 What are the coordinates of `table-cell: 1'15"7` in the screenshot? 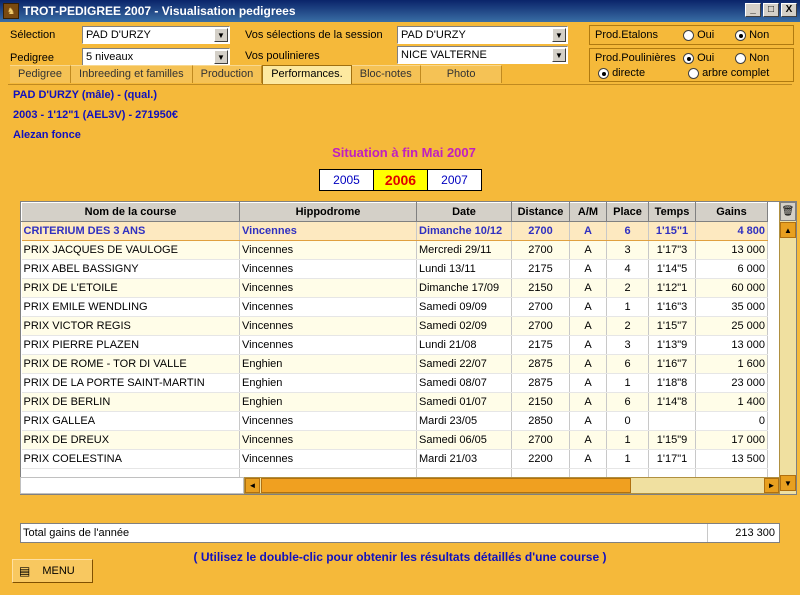 It's located at (672, 326).